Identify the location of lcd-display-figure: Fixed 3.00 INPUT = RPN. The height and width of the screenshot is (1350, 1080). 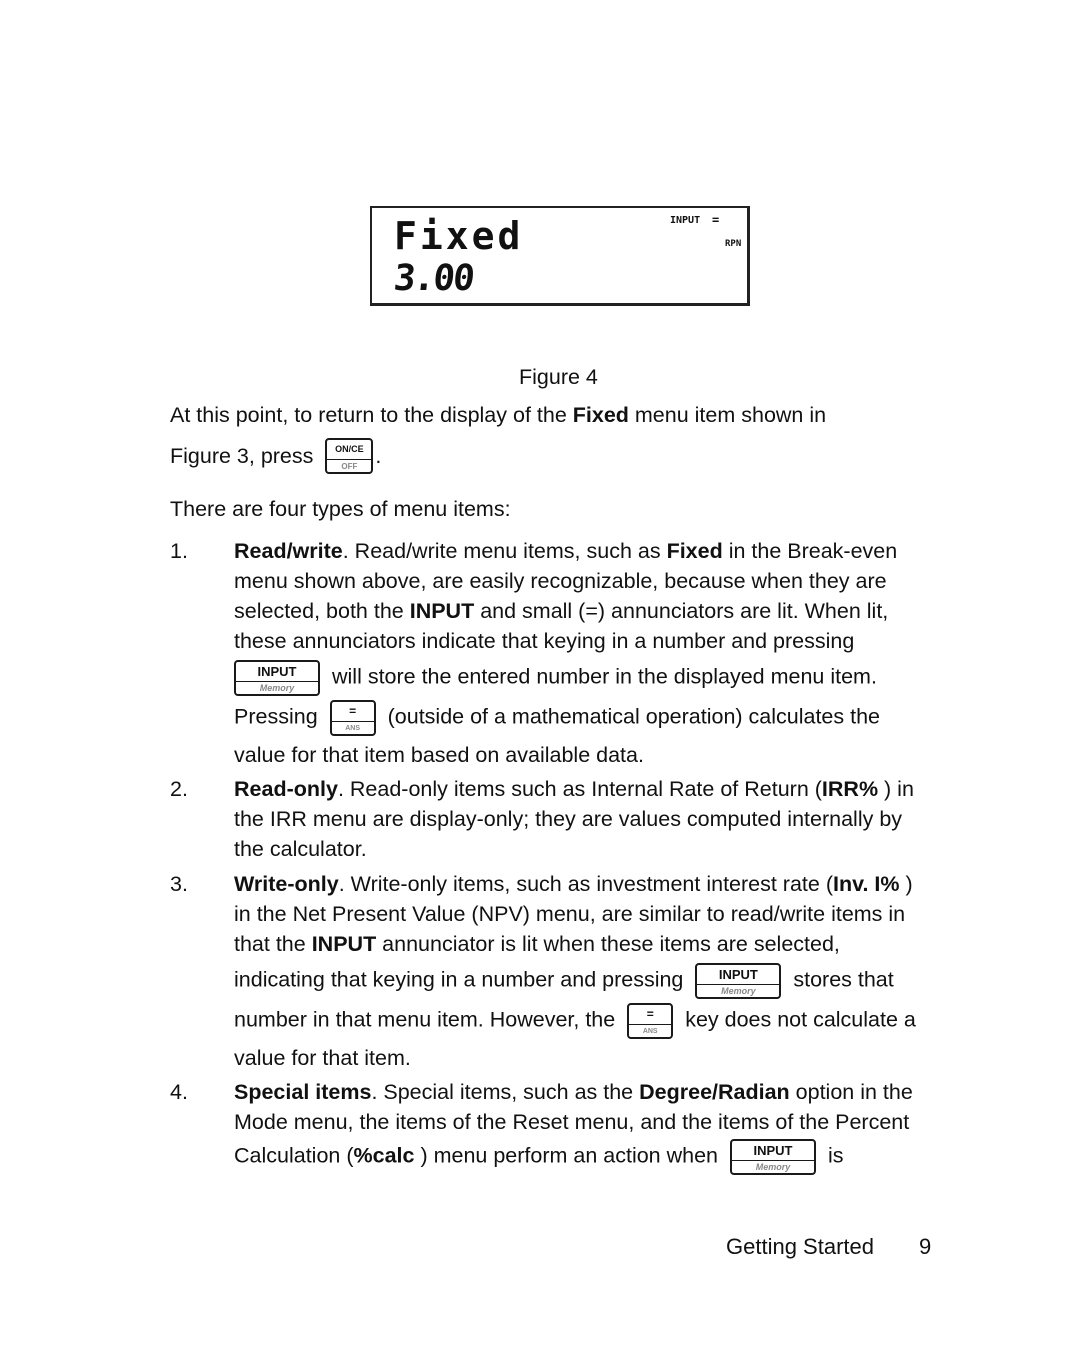
(560, 256).